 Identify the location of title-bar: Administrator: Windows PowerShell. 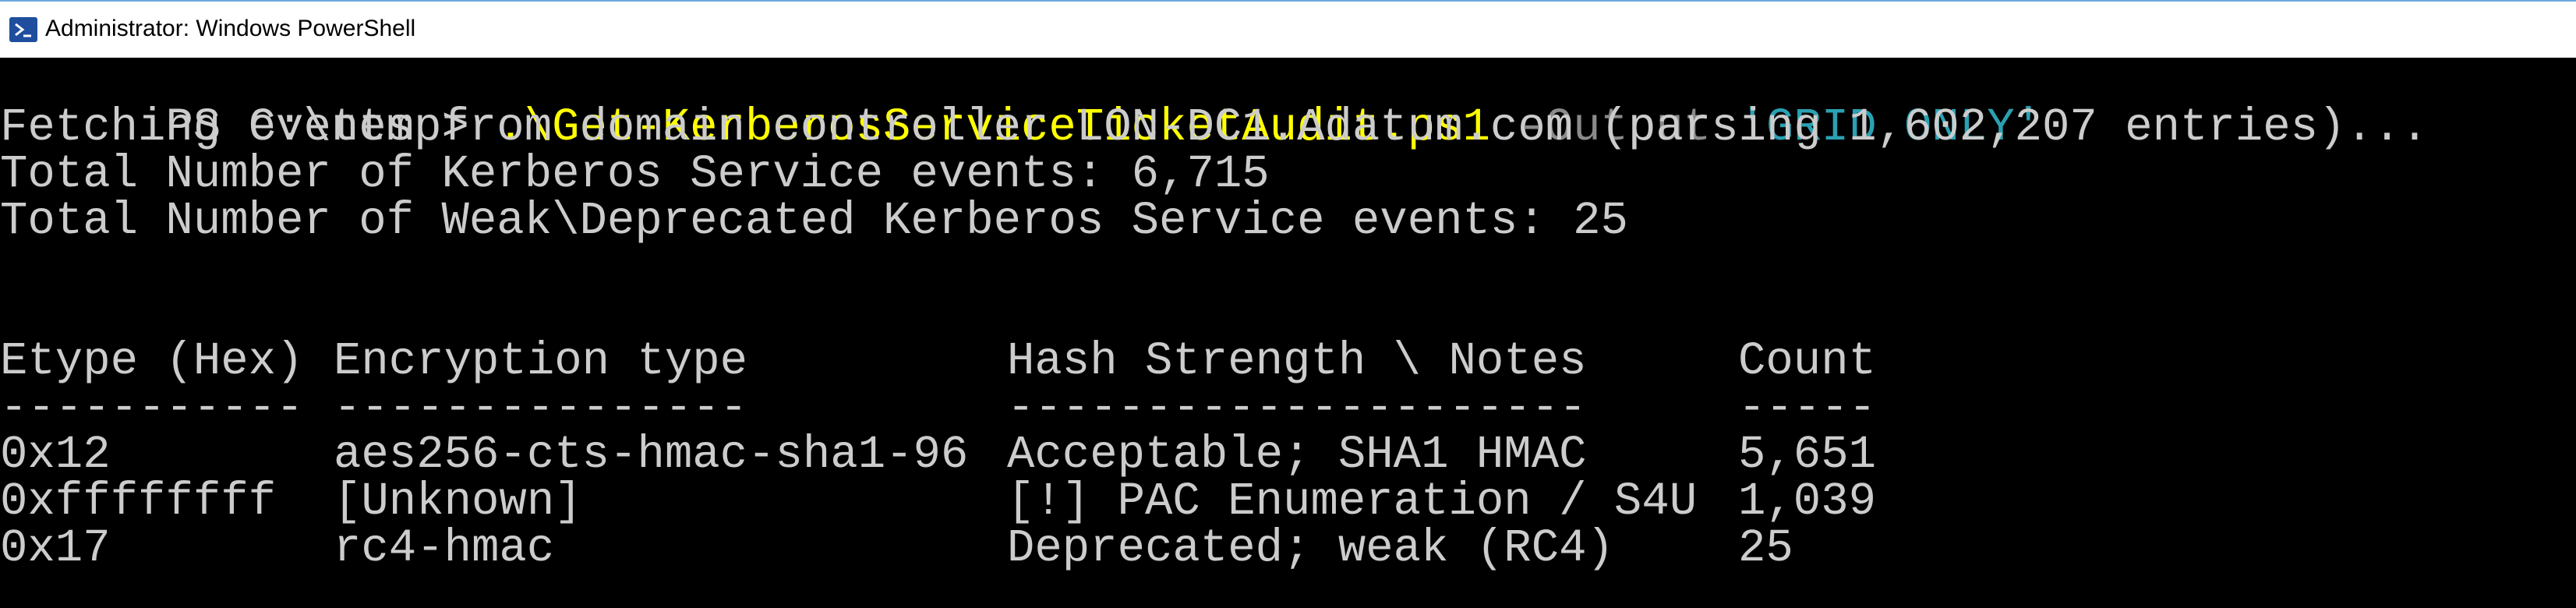
(1288, 29).